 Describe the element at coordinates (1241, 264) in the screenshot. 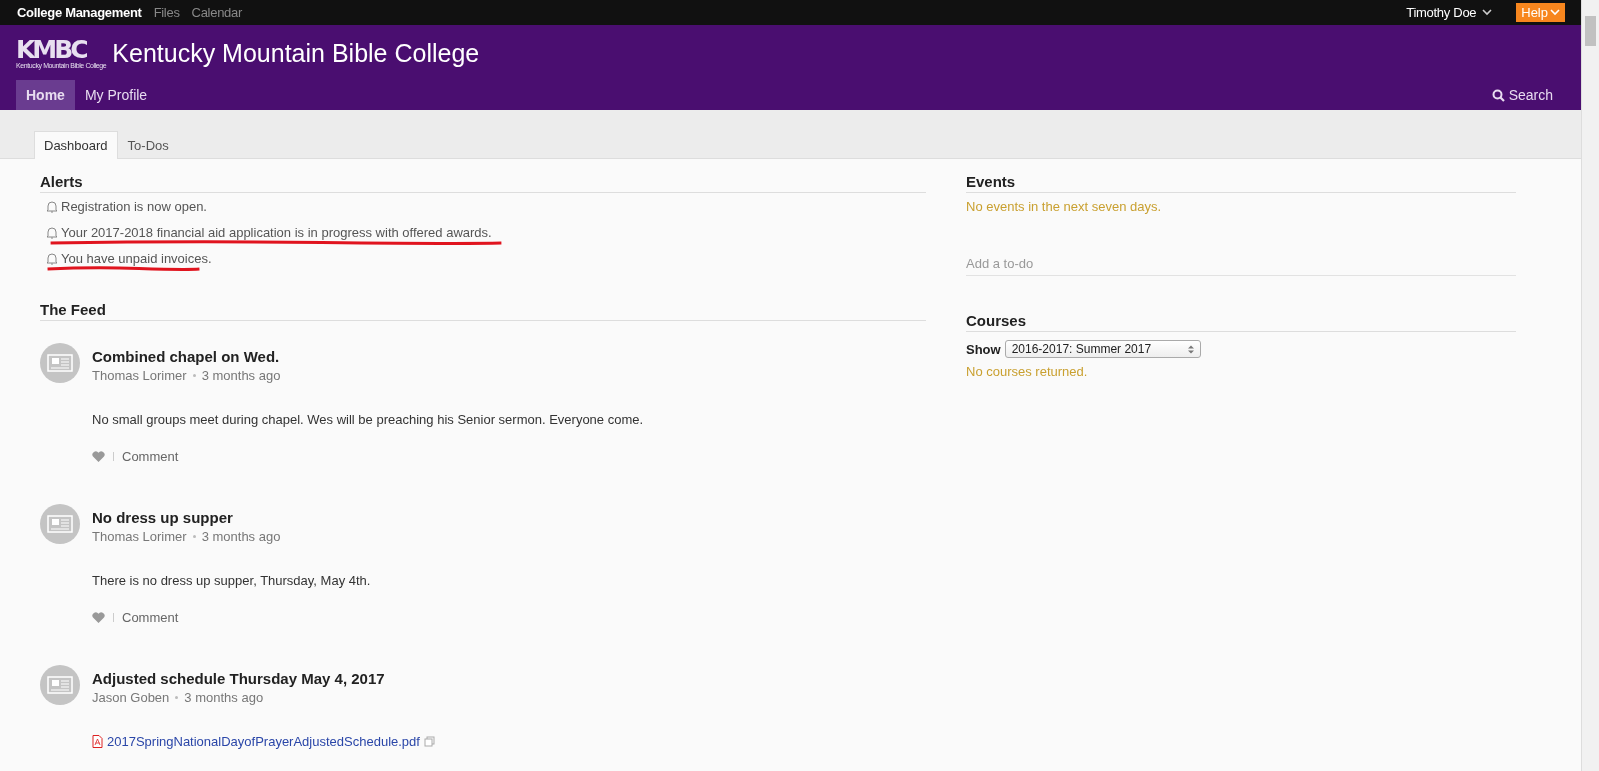

I see `todo-input-field: Add a to-do` at that location.